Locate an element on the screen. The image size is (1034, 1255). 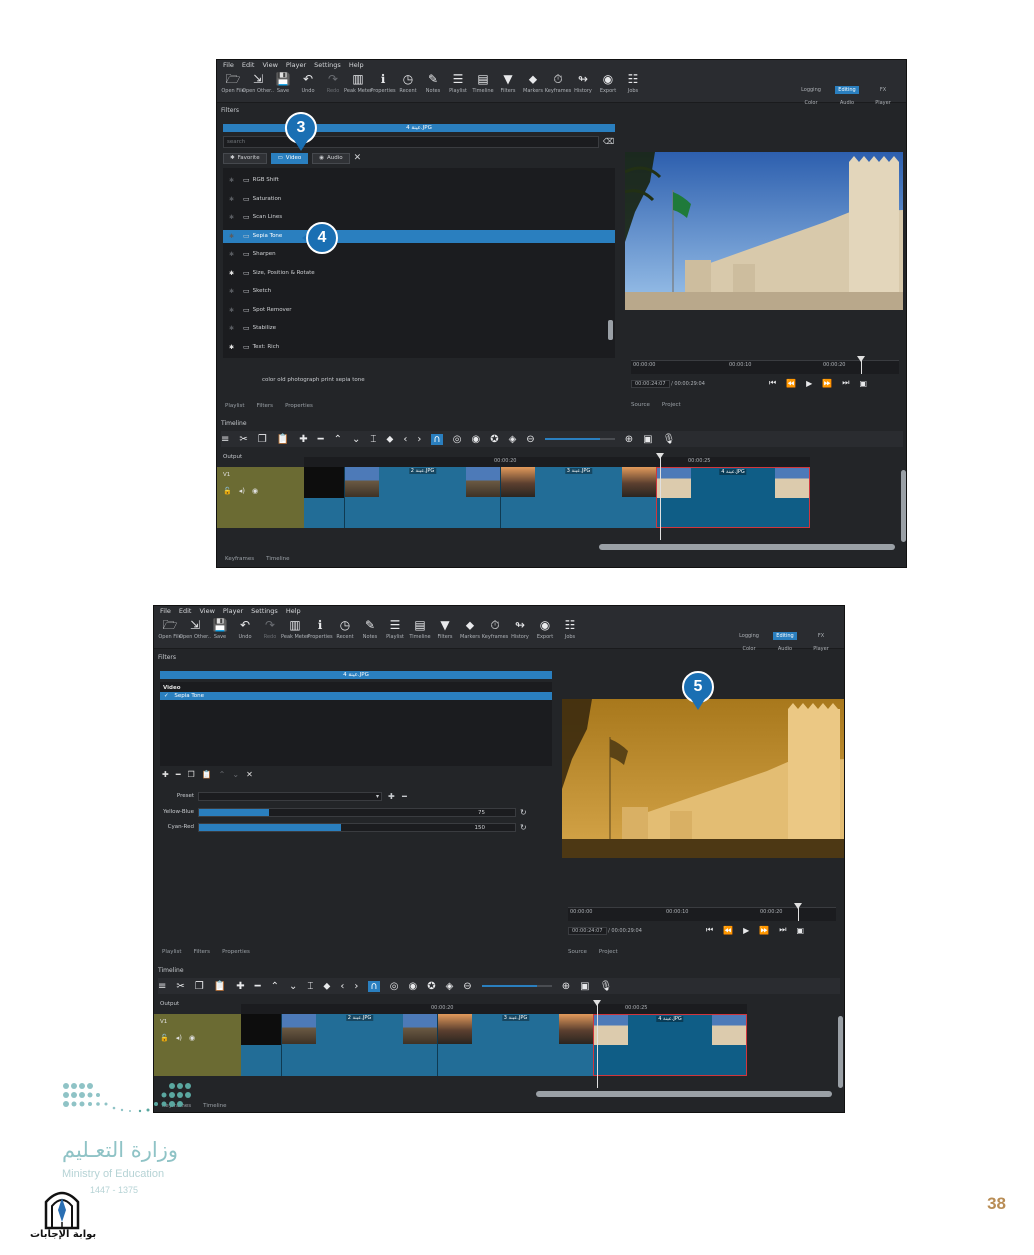
toolbar-button-properties: ℹ Properties is located at coordinates (319, 628).